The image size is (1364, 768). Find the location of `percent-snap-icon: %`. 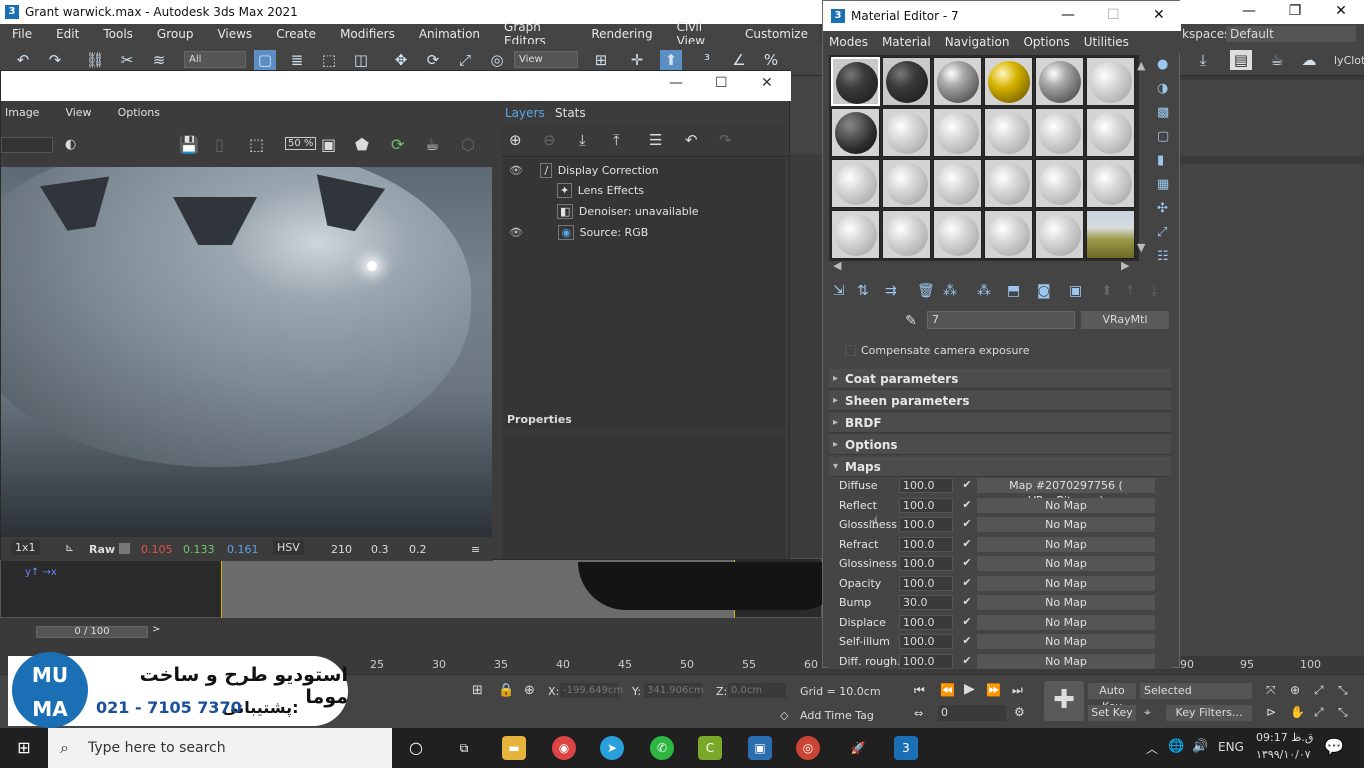

percent-snap-icon: % is located at coordinates (771, 60).